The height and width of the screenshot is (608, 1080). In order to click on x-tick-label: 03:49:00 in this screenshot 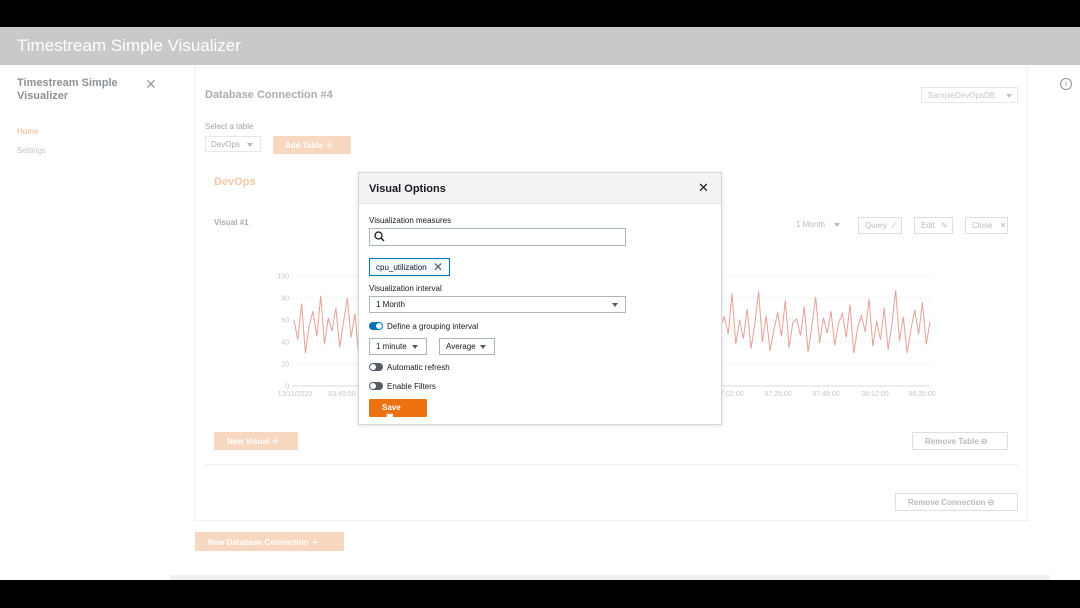, I will do `click(341, 394)`.